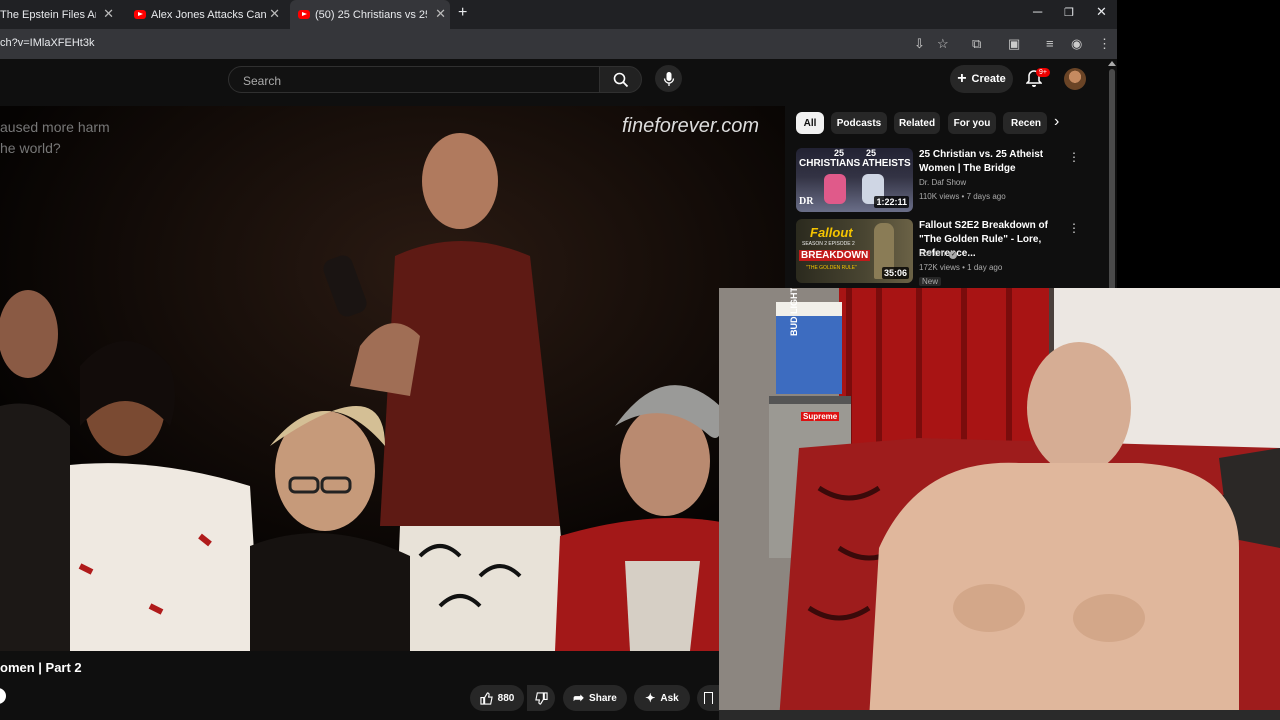  What do you see at coordinates (1198, 144) in the screenshot?
I see `desktop-background` at bounding box center [1198, 144].